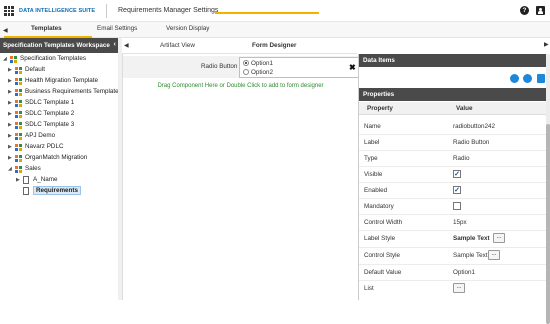  I want to click on visible-checkbox: ✓, so click(457, 174).